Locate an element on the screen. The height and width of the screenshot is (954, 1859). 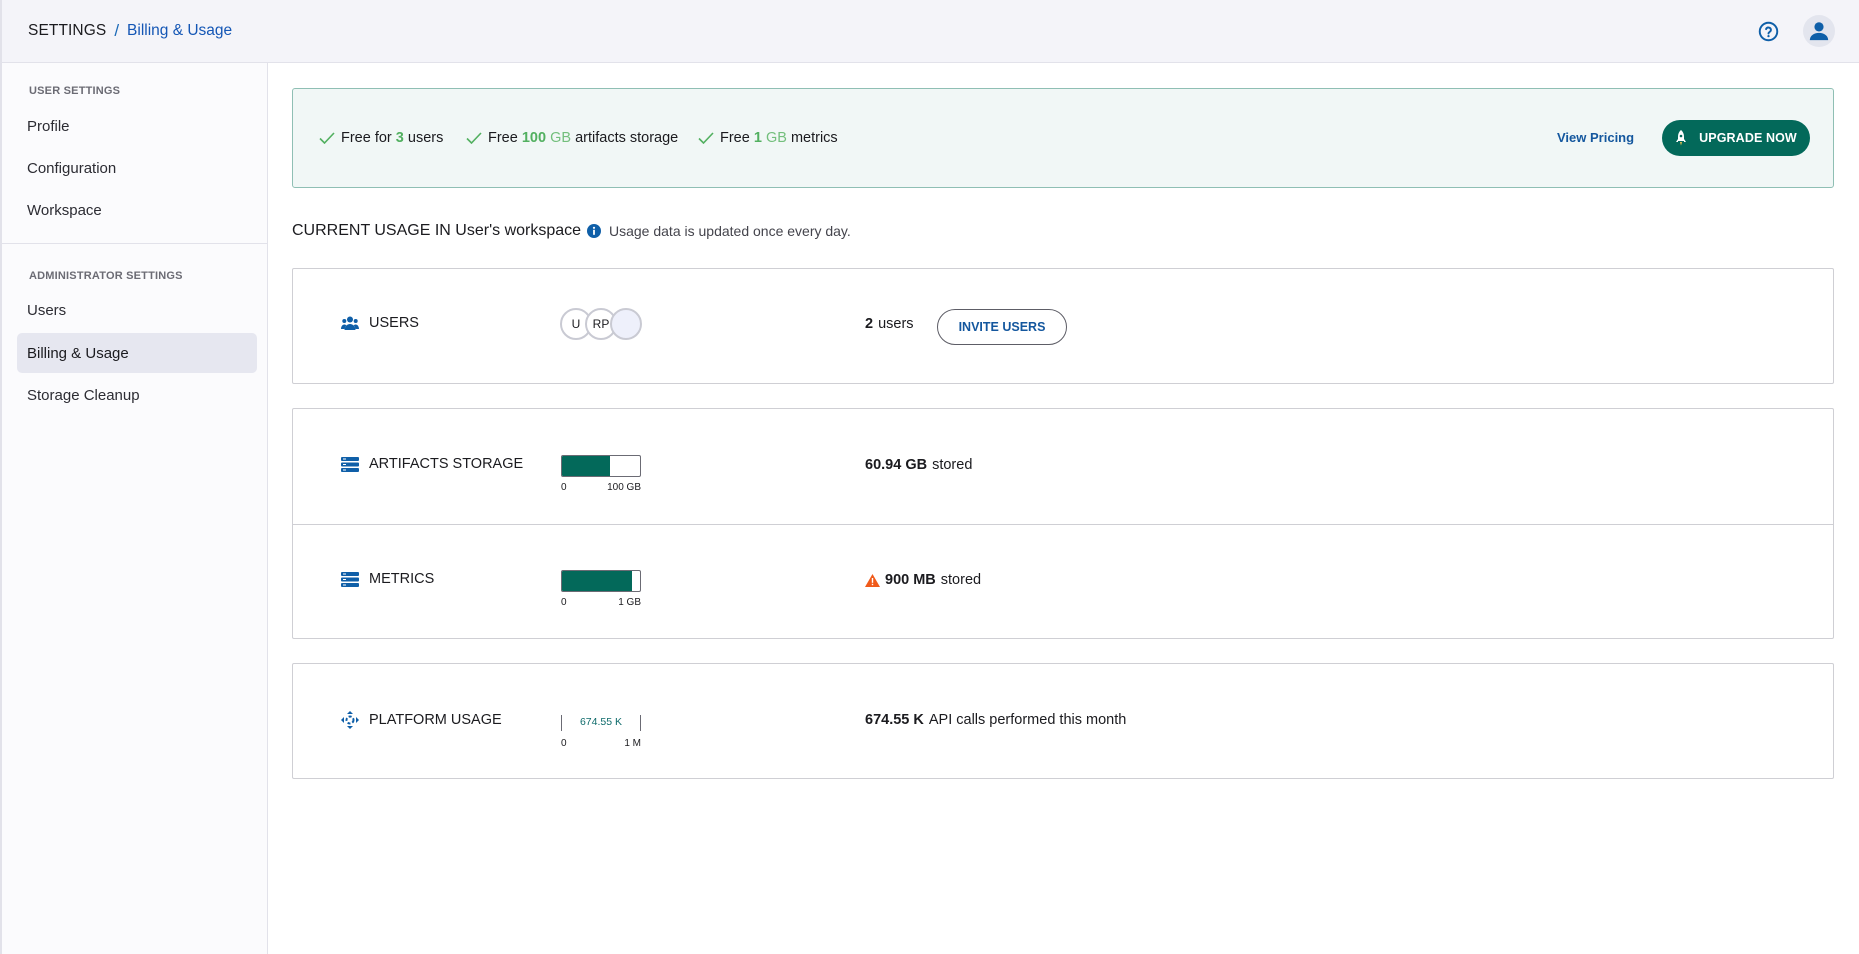
perk-metrics: Free 1 GB metrics is located at coordinates (768, 138).